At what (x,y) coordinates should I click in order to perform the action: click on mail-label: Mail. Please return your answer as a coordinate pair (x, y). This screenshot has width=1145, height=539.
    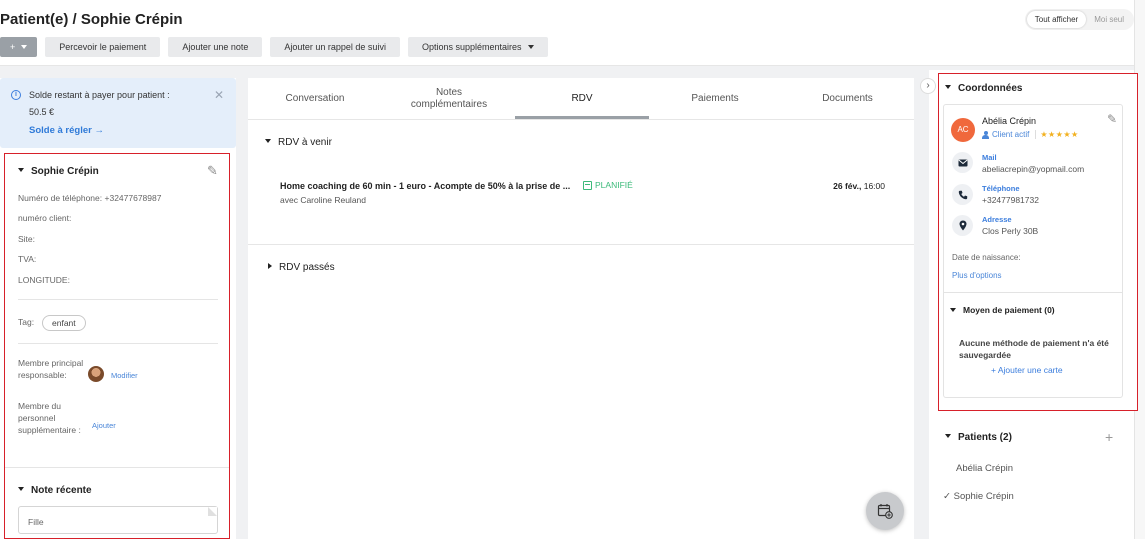
    Looking at the image, I should click on (989, 157).